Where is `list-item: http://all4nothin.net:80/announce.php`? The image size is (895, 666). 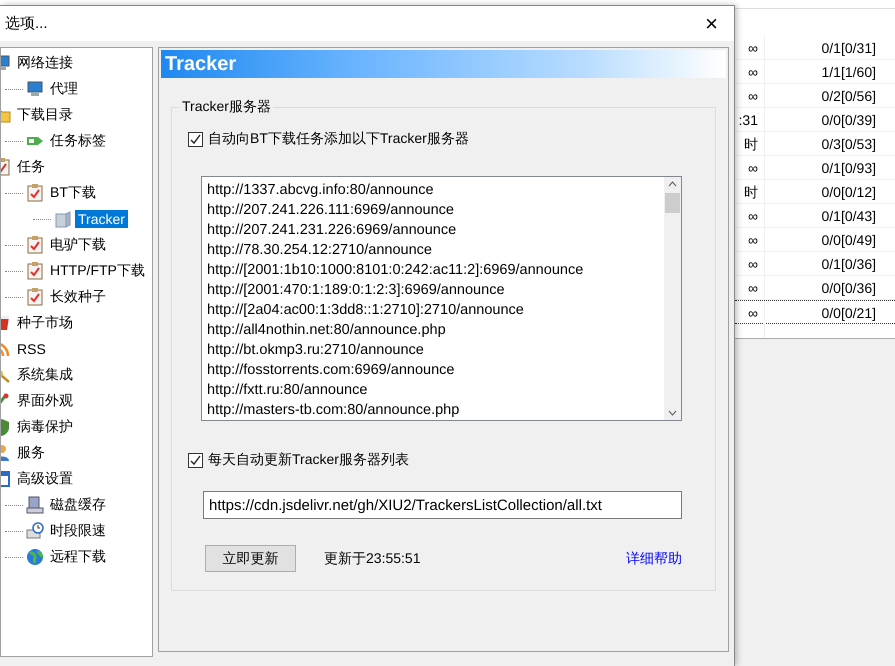
list-item: http://all4nothin.net:80/announce.php is located at coordinates (435, 330).